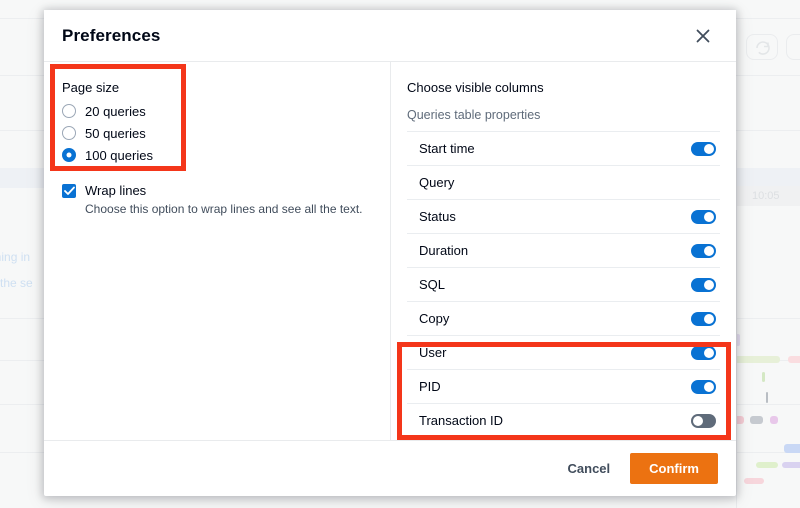  I want to click on column-row-copy: Copy, so click(563, 319).